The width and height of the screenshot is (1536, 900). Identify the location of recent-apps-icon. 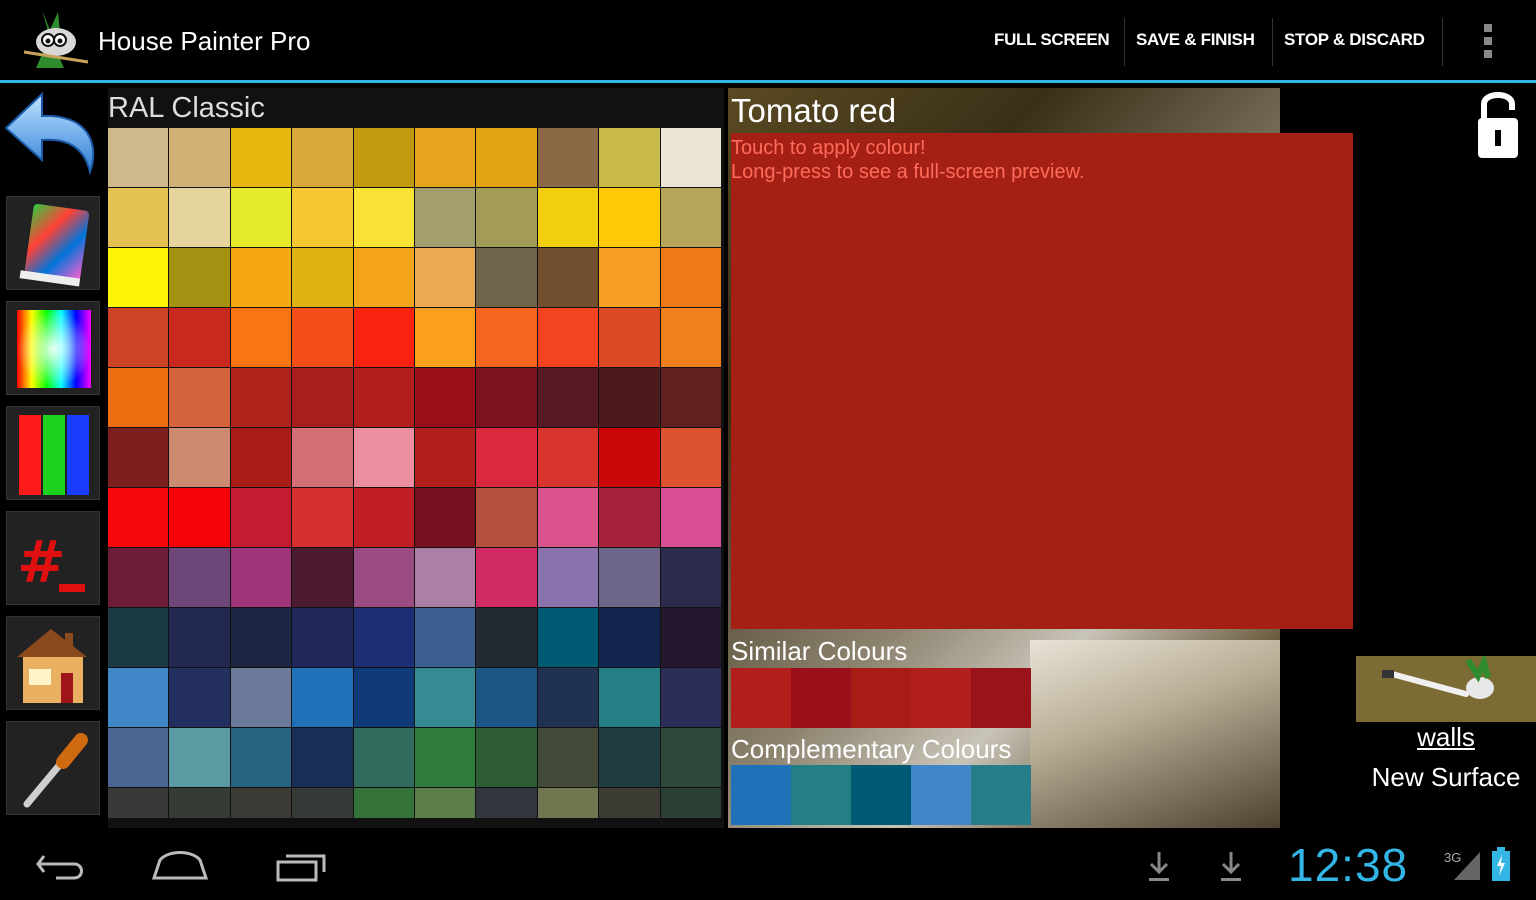
(302, 866).